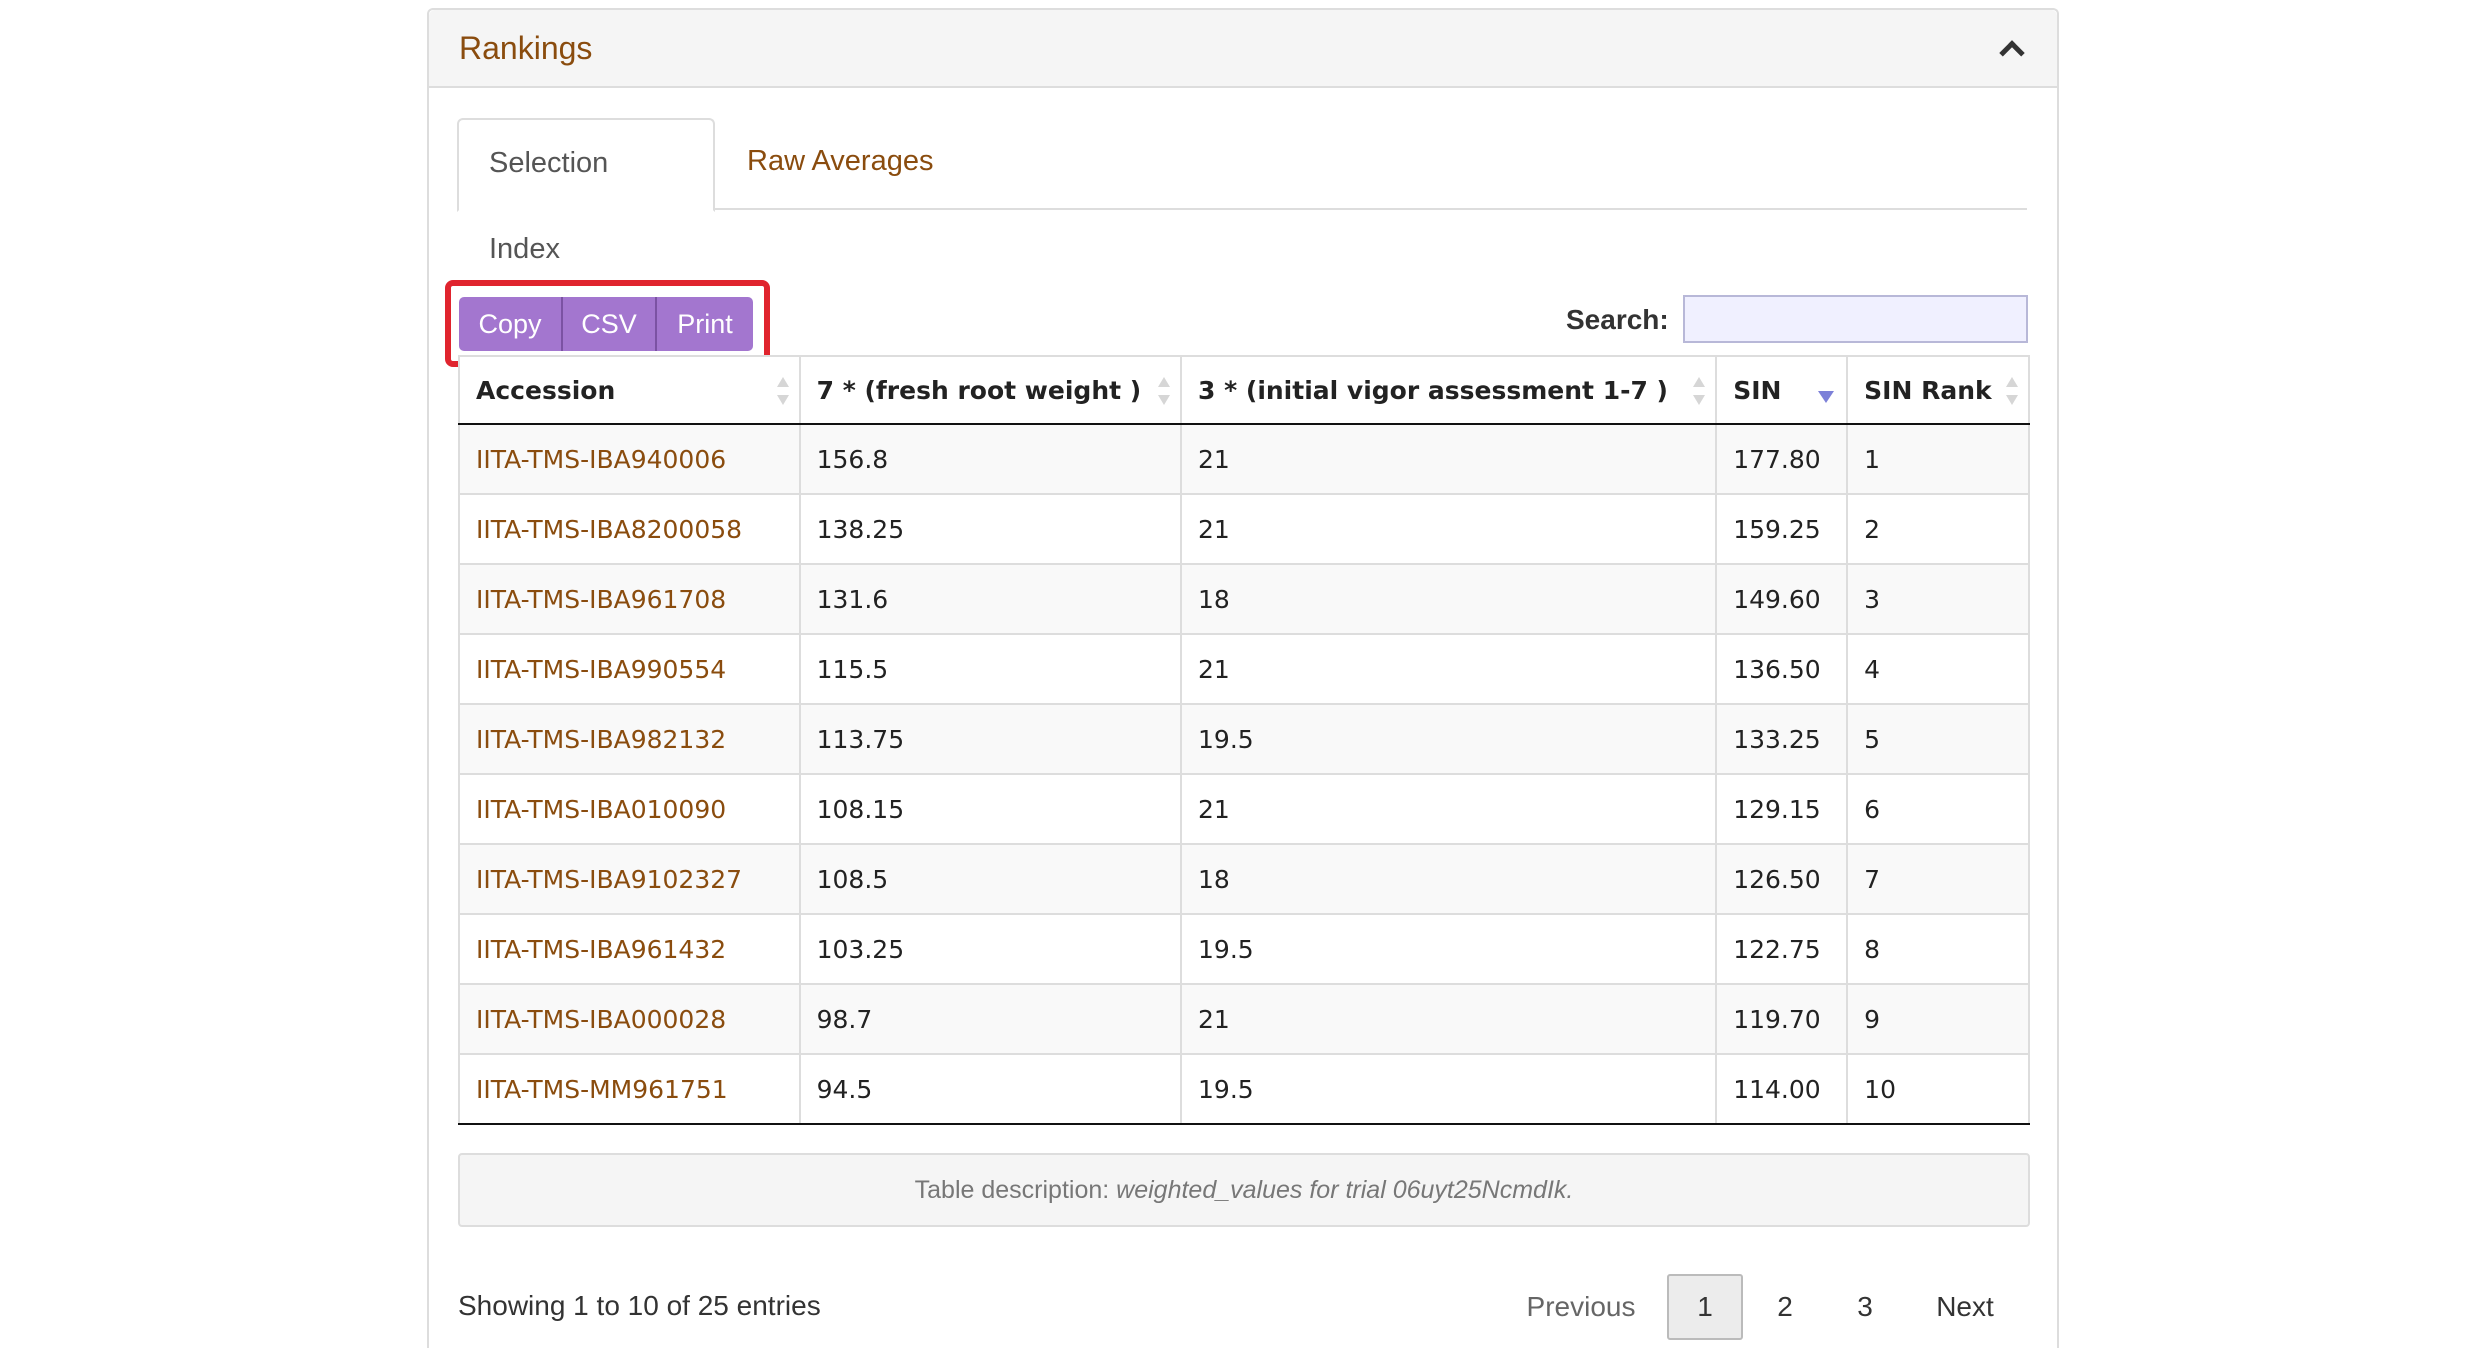 This screenshot has height=1348, width=2490. Describe the element at coordinates (511, 324) in the screenshot. I see `copy-button: Copy` at that location.